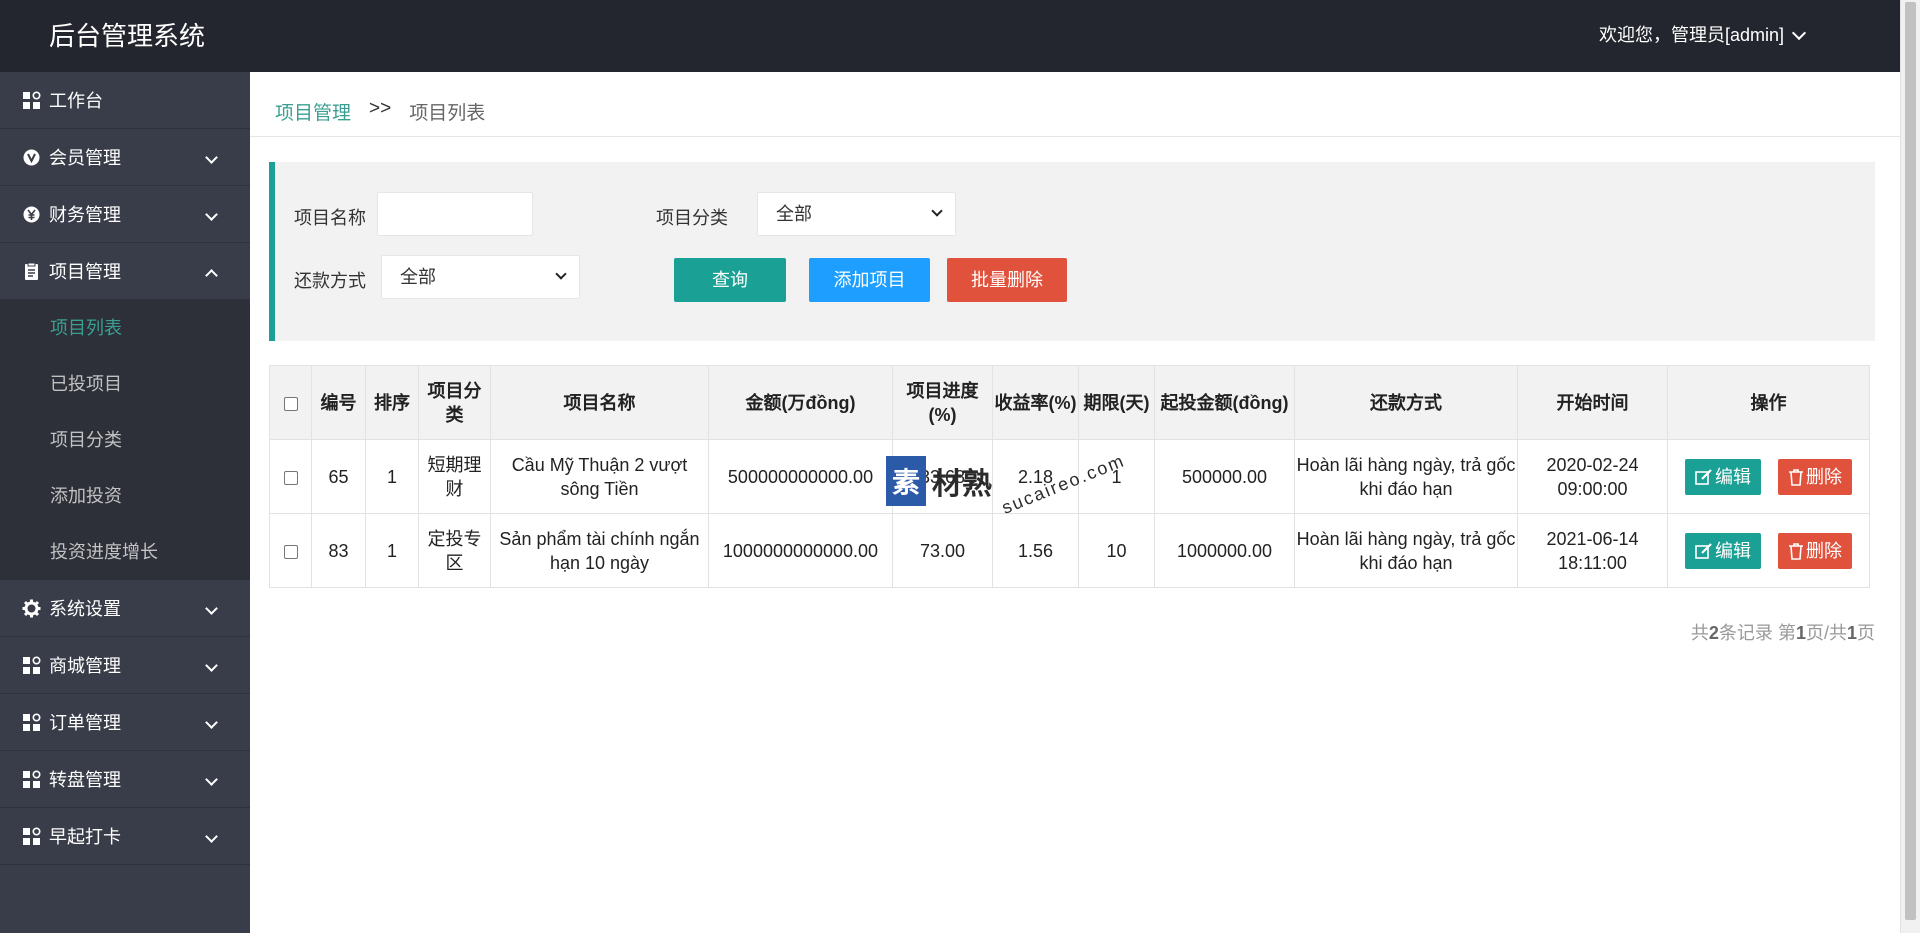  What do you see at coordinates (1796, 551) in the screenshot?
I see `trash-icon` at bounding box center [1796, 551].